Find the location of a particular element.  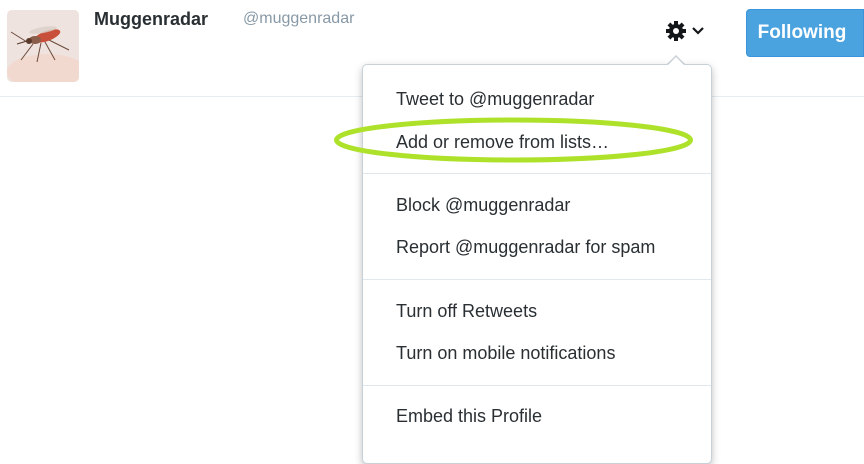

menu-item-report-spam: Report @muggenradar for spam is located at coordinates (525, 247).